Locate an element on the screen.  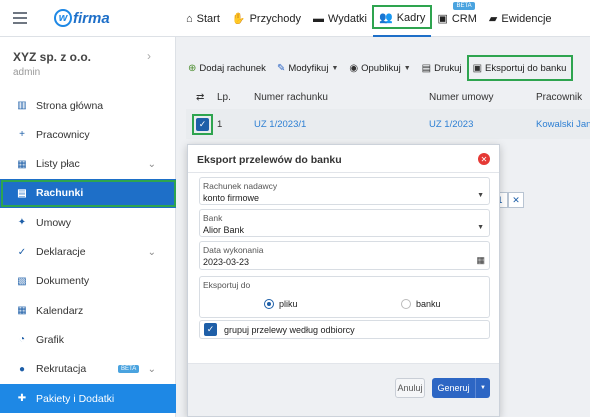
company-name: XYZ sp. z o.o. is located at coordinates (52, 57).